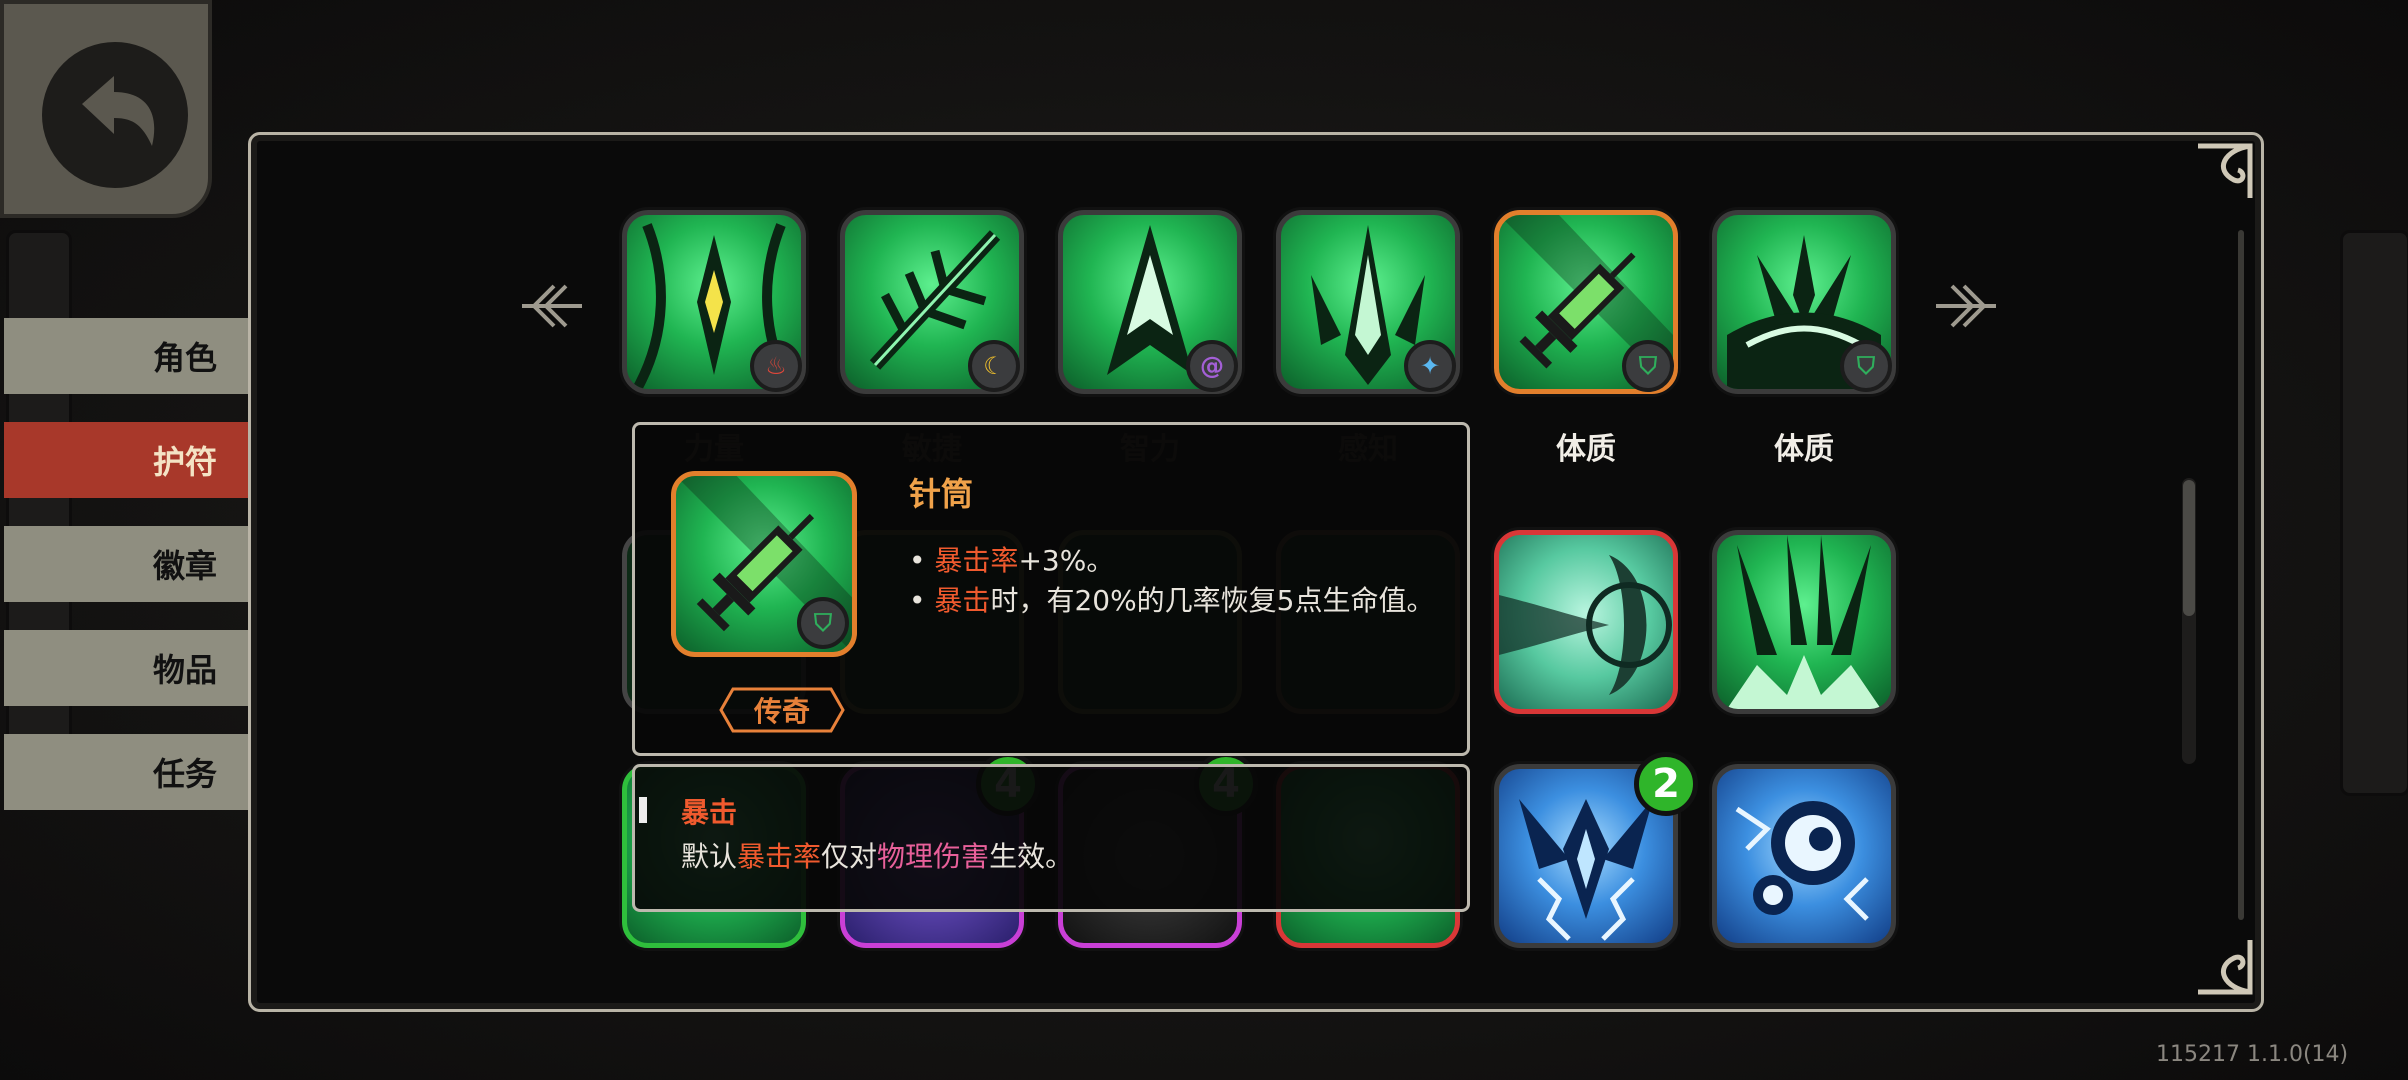 Image resolution: width=2408 pixels, height=1080 pixels. I want to click on talisman-description: • 暴击率+3%。 • 暴击时，有20%的几率恢复5点生命值。, so click(1179, 581).